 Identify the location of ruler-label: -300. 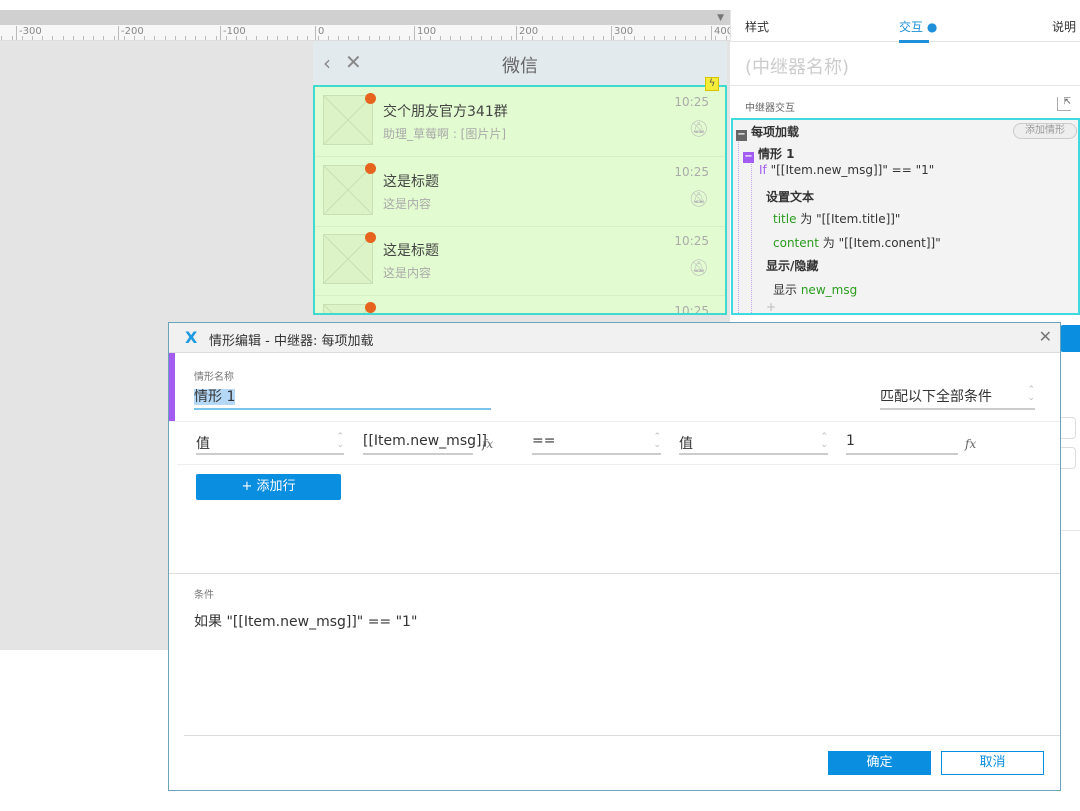
(29, 33).